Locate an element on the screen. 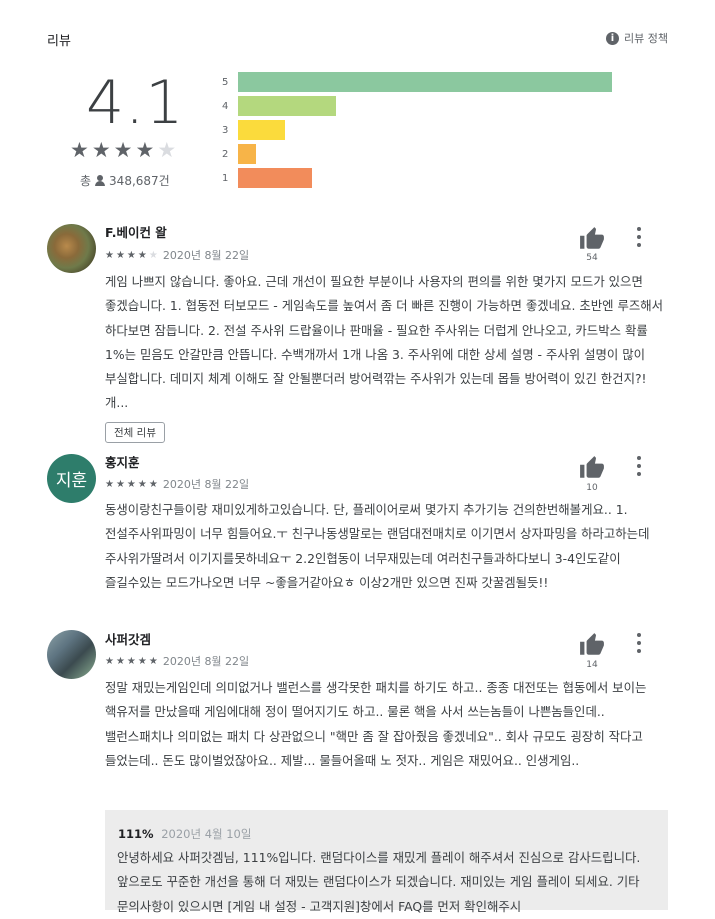 The height and width of the screenshot is (919, 715). review-policy-label: 리뷰 정책 is located at coordinates (646, 38).